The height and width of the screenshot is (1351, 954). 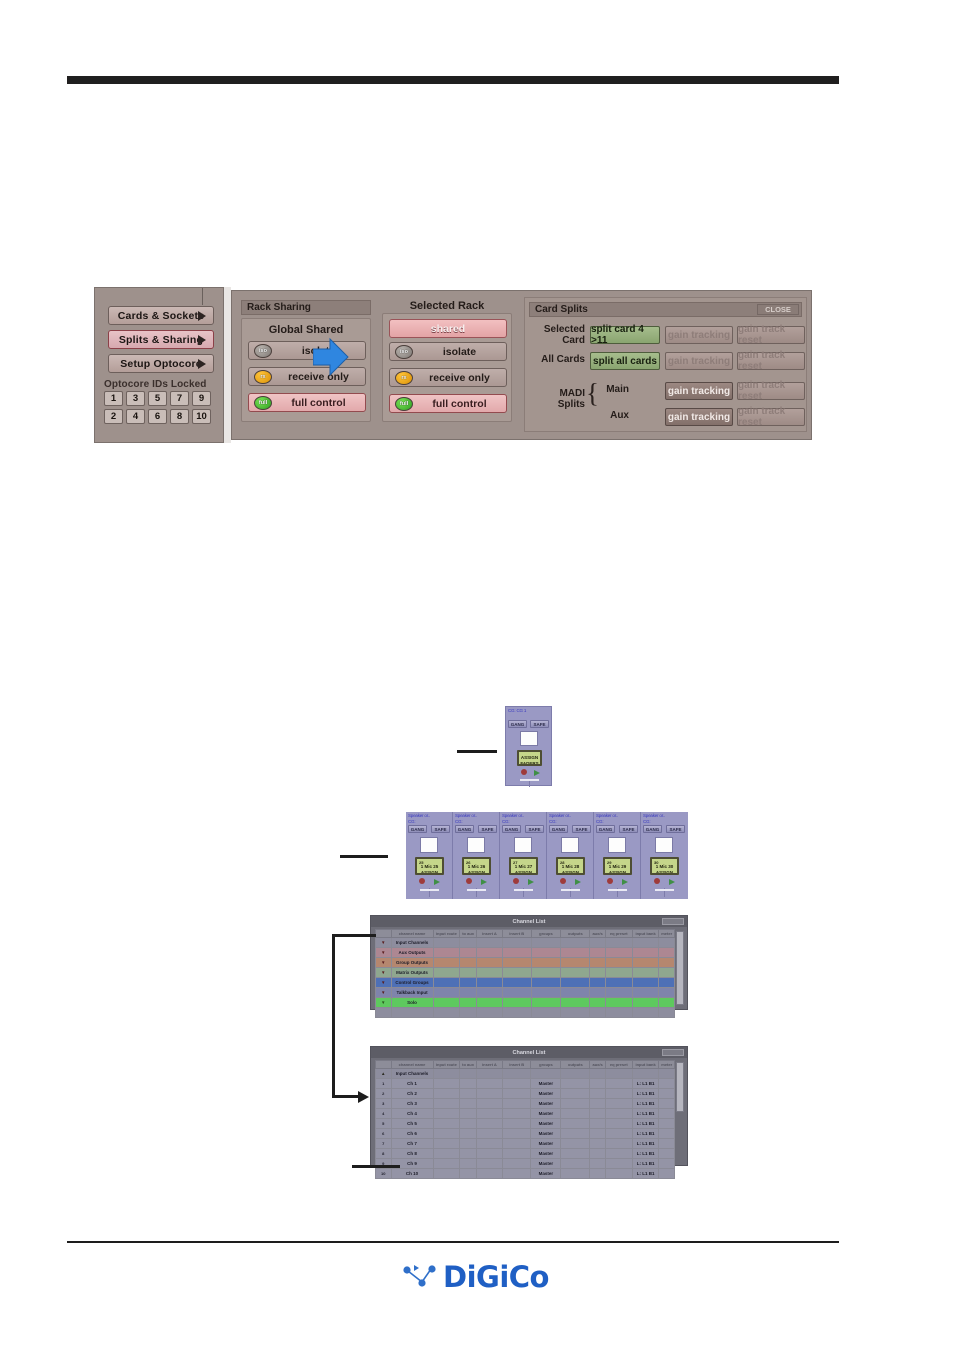 I want to click on row-index: 3, so click(x=383, y=1103).